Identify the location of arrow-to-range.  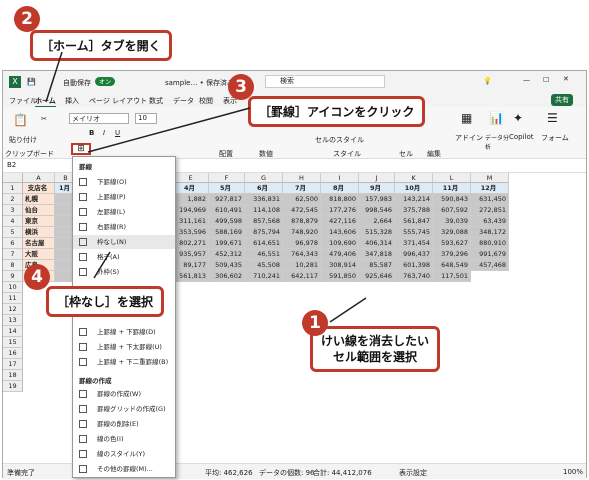
(348, 310).